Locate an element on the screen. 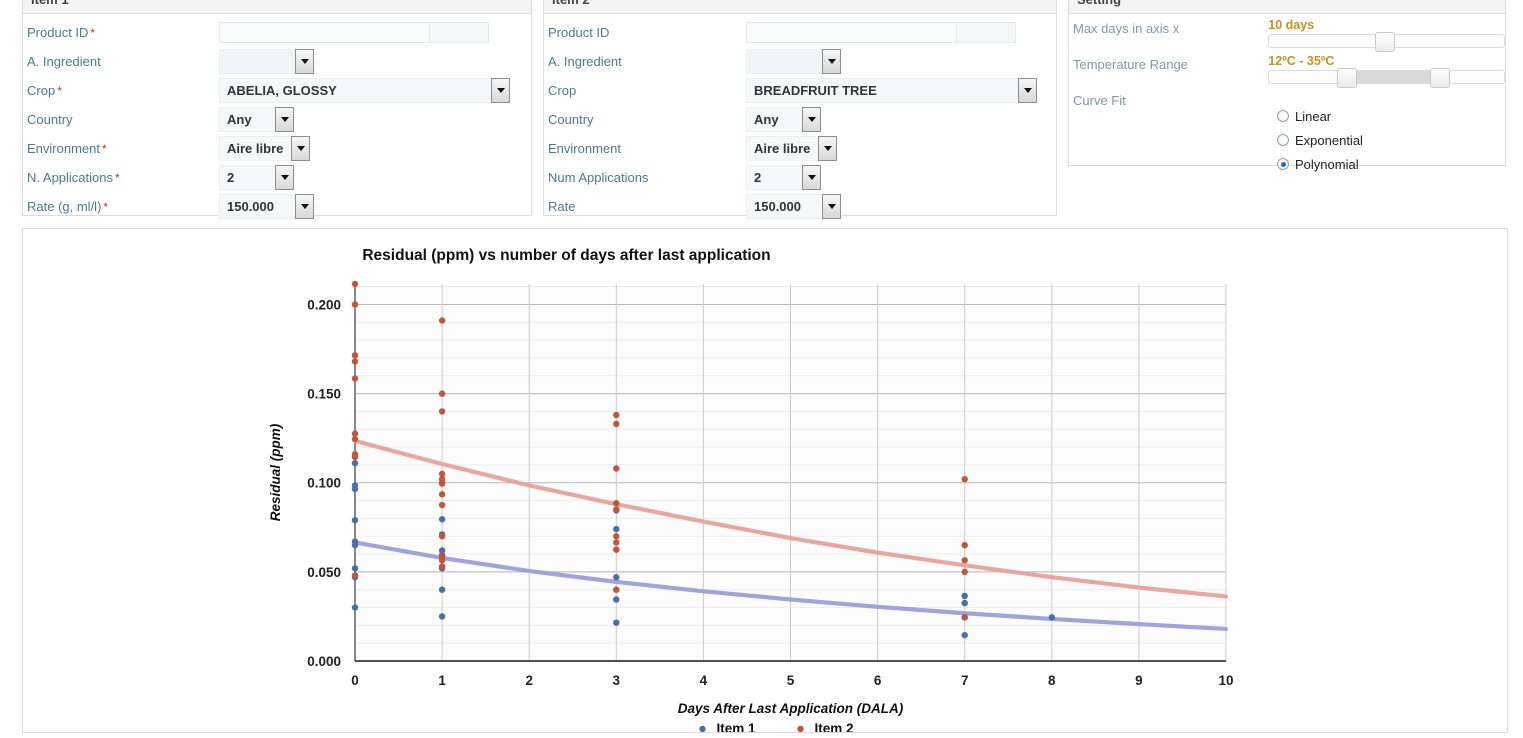  max-days-row: Max days in axis x 10 days is located at coordinates (1287, 36).